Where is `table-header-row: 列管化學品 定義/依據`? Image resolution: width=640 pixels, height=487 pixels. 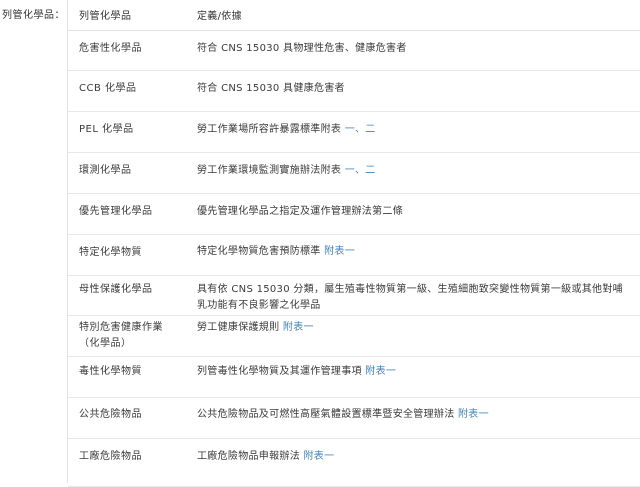 table-header-row: 列管化學品 定義/依據 is located at coordinates (354, 15).